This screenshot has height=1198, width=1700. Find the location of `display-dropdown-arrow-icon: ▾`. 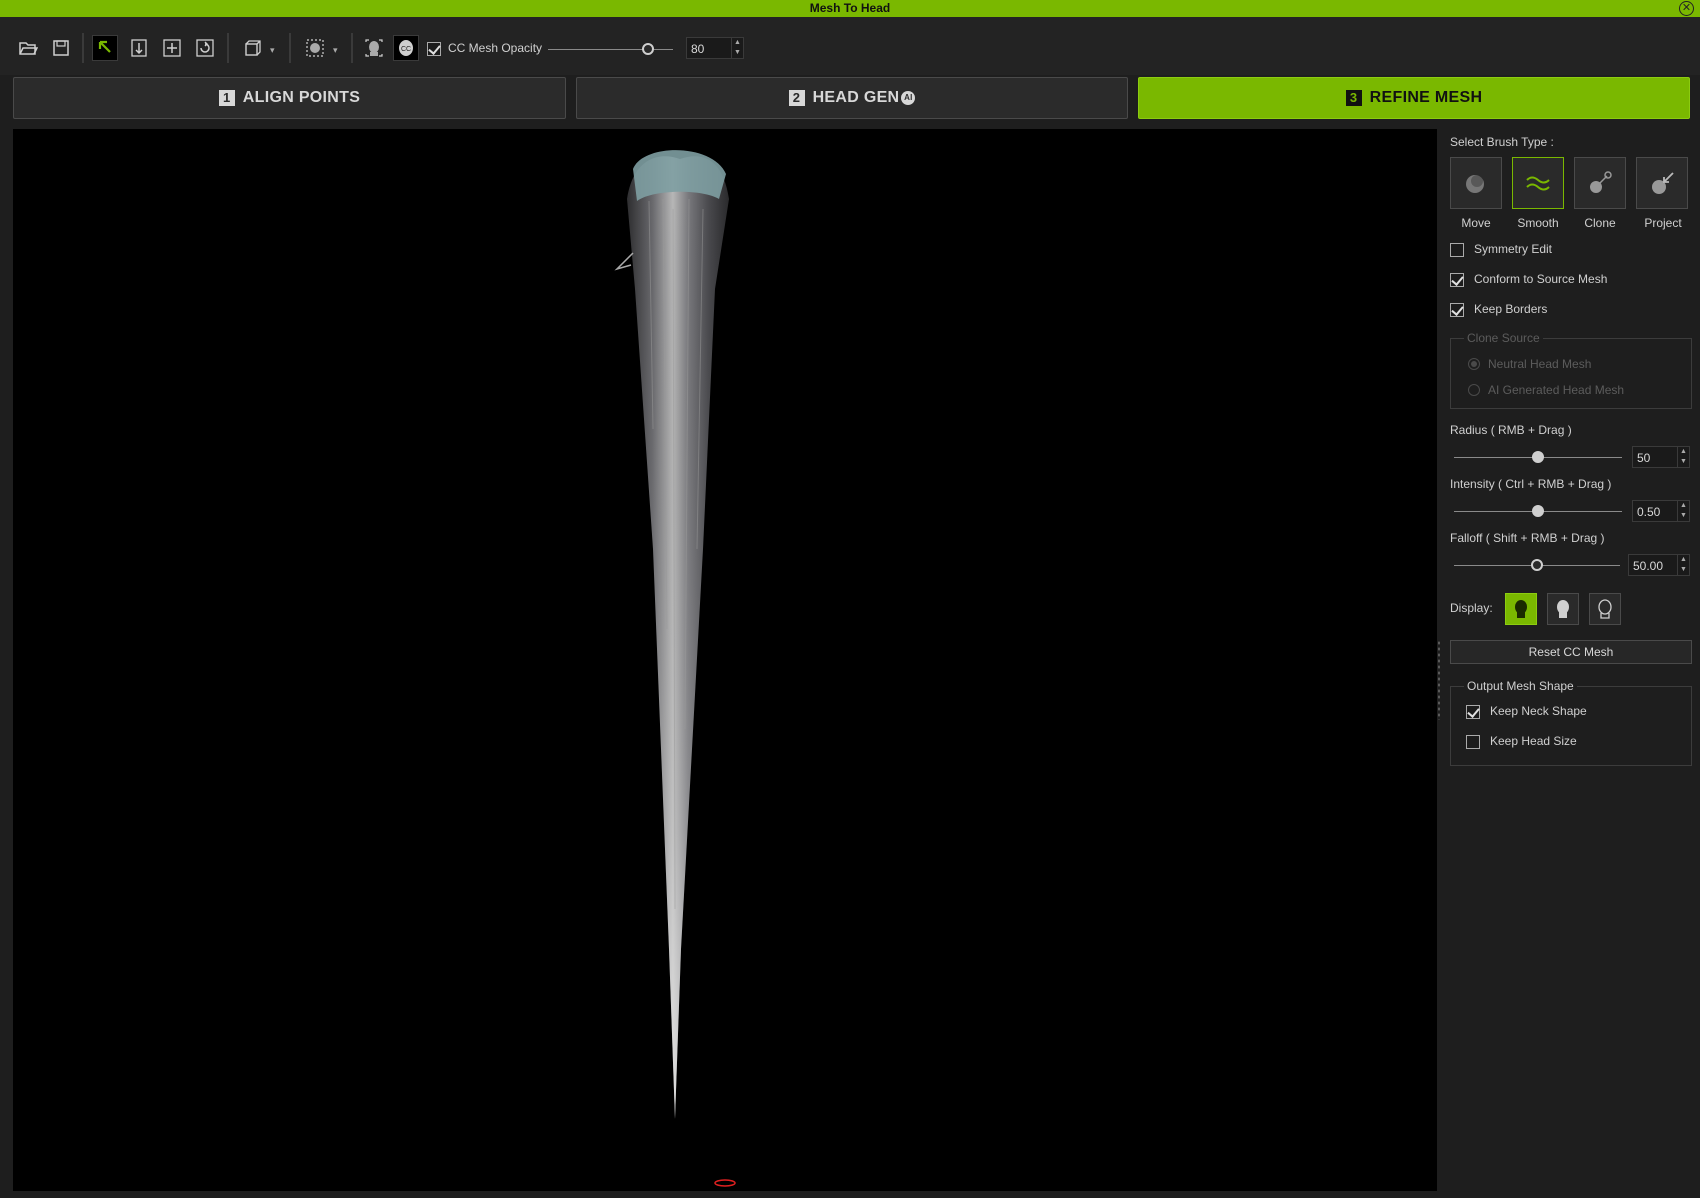

display-dropdown-arrow-icon: ▾ is located at coordinates (335, 50).